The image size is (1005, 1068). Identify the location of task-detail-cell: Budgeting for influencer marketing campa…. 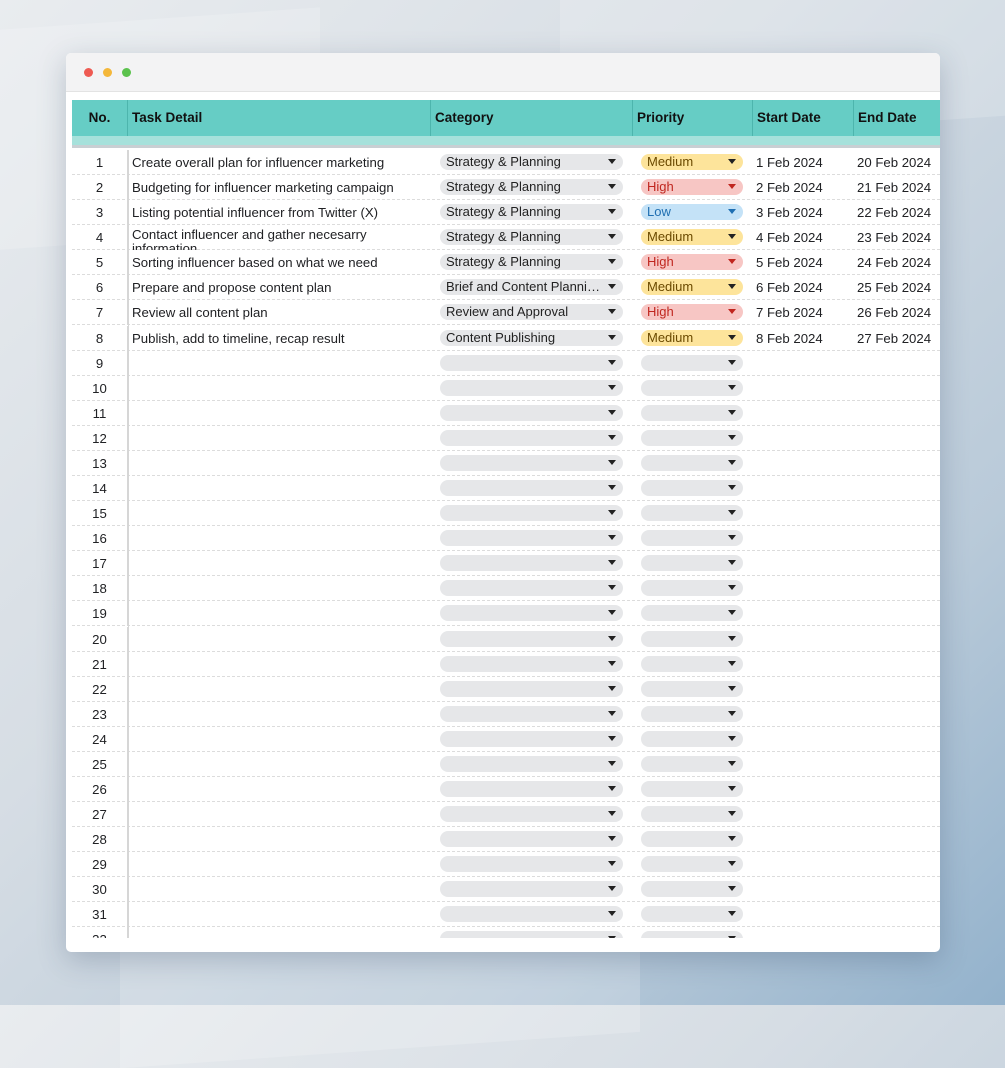
(280, 187).